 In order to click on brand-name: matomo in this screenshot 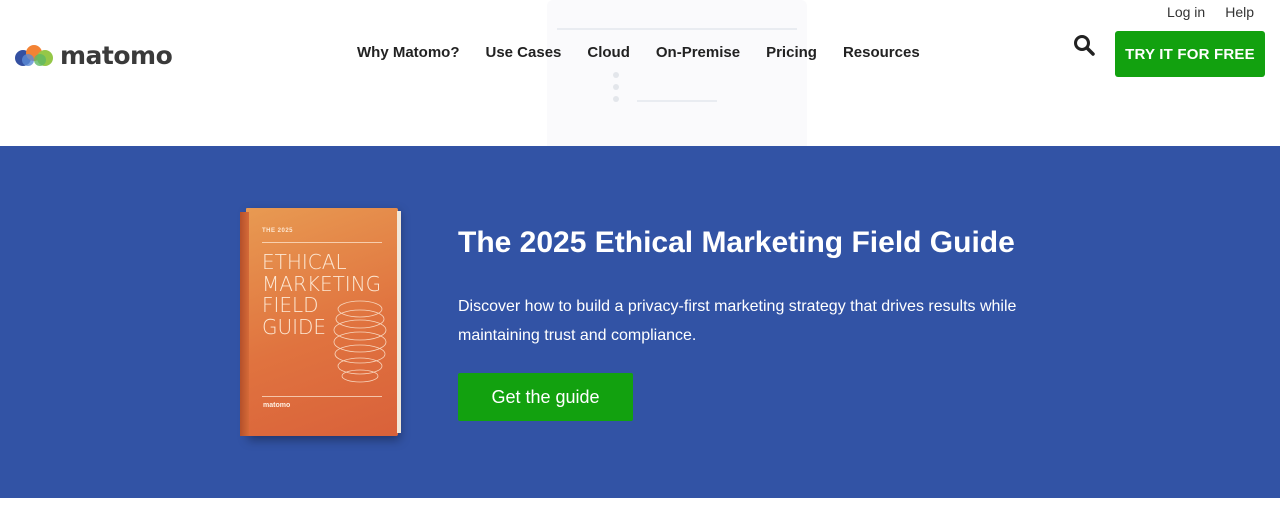, I will do `click(116, 55)`.